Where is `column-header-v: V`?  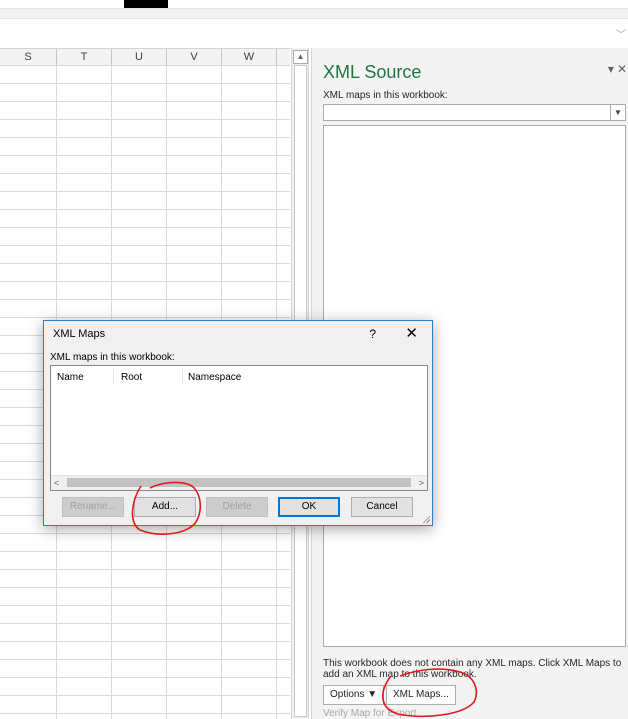 column-header-v: V is located at coordinates (194, 57).